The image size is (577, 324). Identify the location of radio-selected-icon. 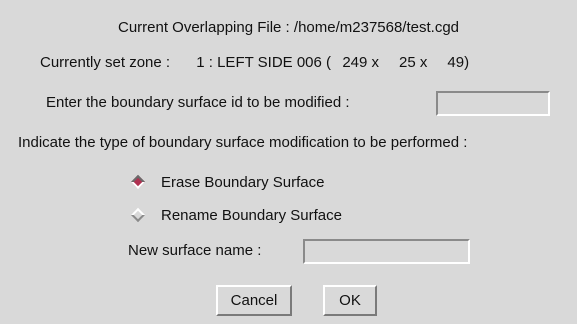
(138, 182).